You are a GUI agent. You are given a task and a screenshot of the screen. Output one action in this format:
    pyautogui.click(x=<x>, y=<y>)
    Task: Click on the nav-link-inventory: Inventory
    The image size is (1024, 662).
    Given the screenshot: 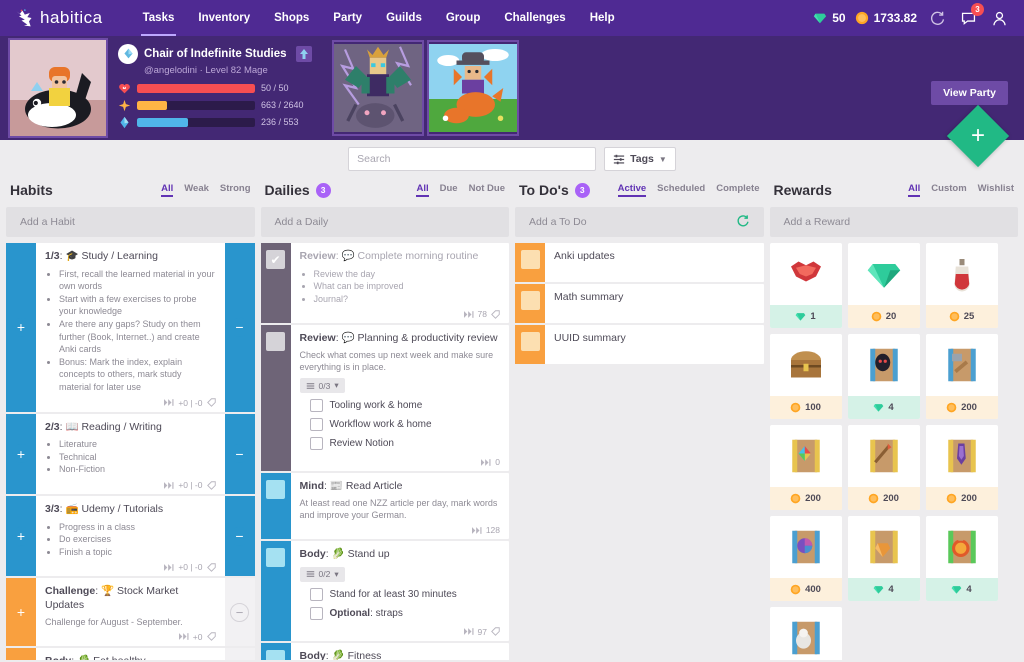 What is the action you would take?
    pyautogui.click(x=224, y=18)
    